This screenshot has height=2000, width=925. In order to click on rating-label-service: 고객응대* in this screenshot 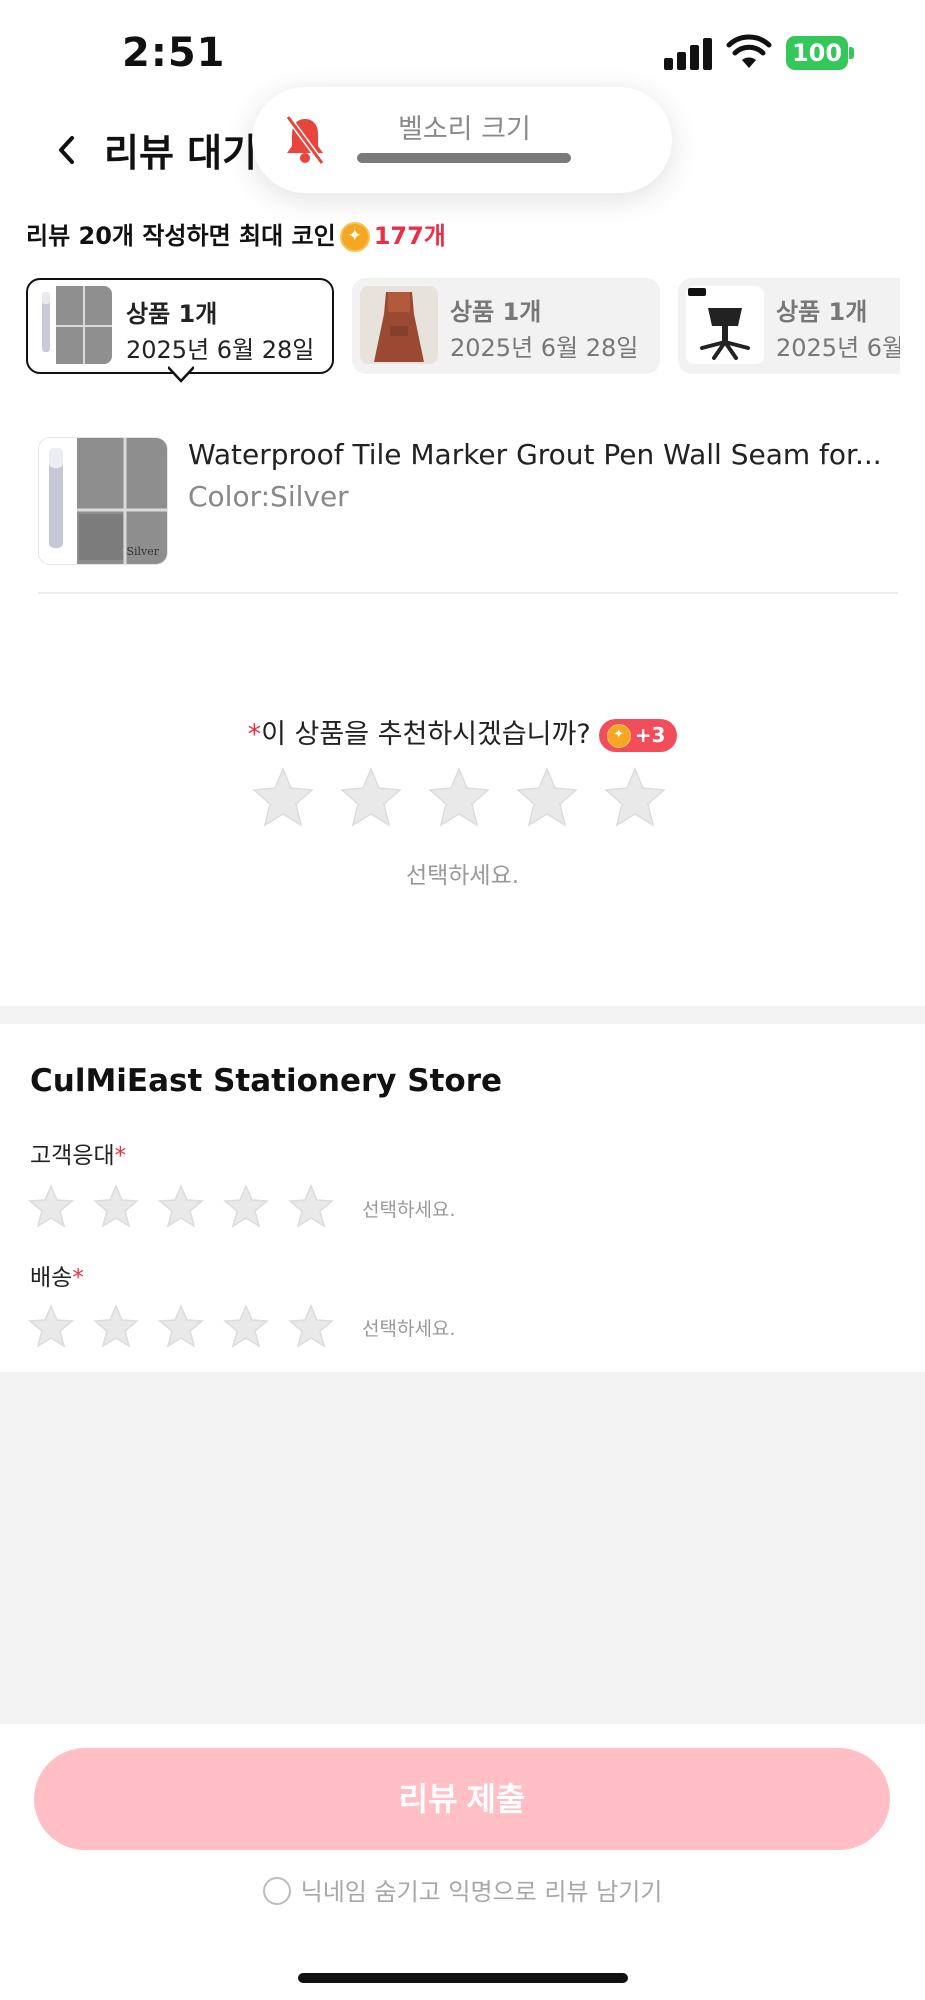, I will do `click(78, 1153)`.